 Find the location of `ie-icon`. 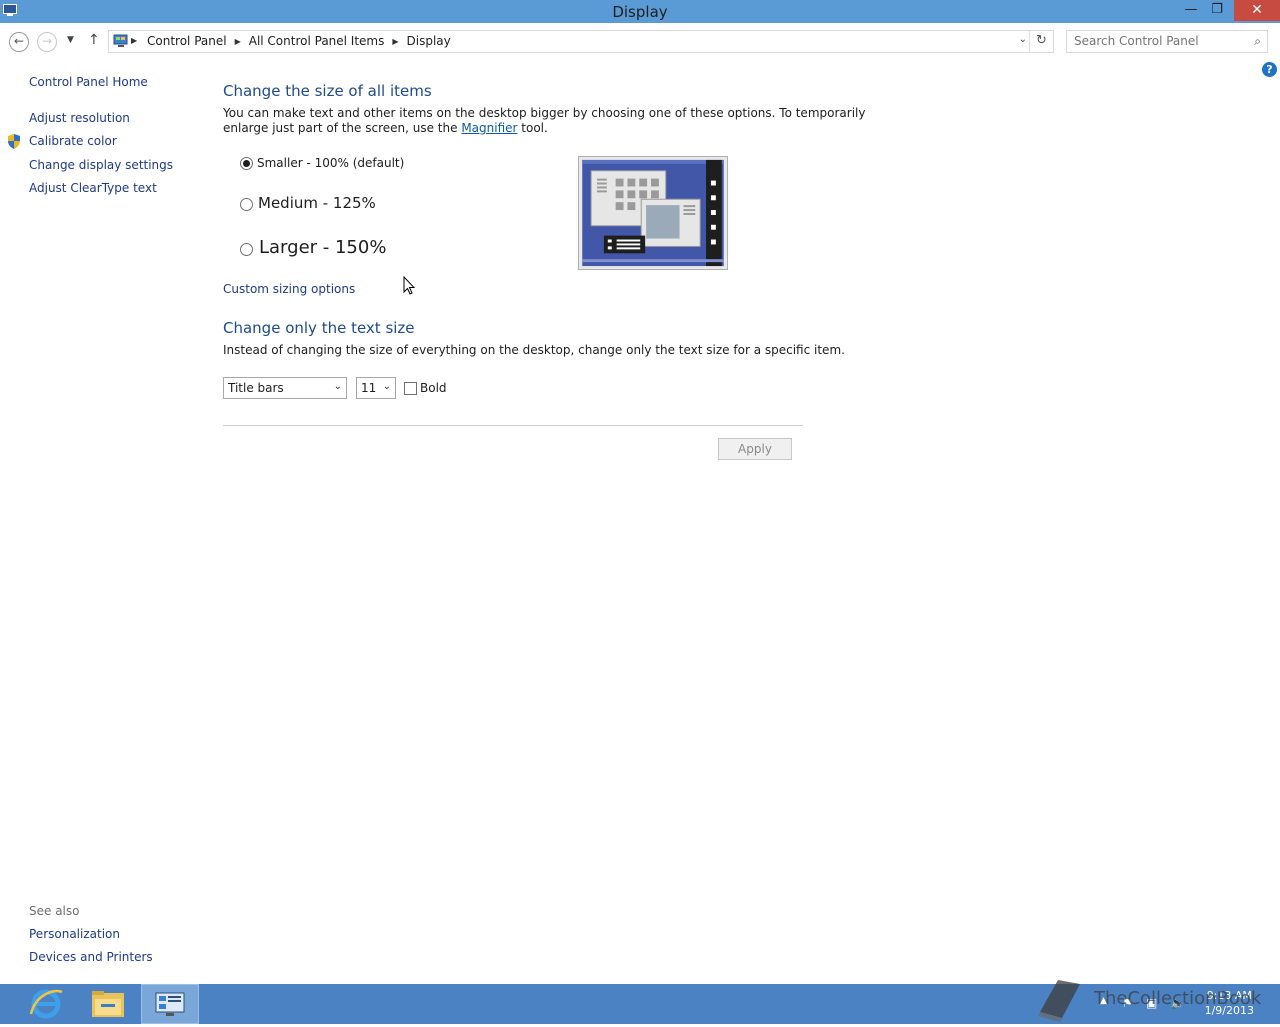

ie-icon is located at coordinates (46, 1004).